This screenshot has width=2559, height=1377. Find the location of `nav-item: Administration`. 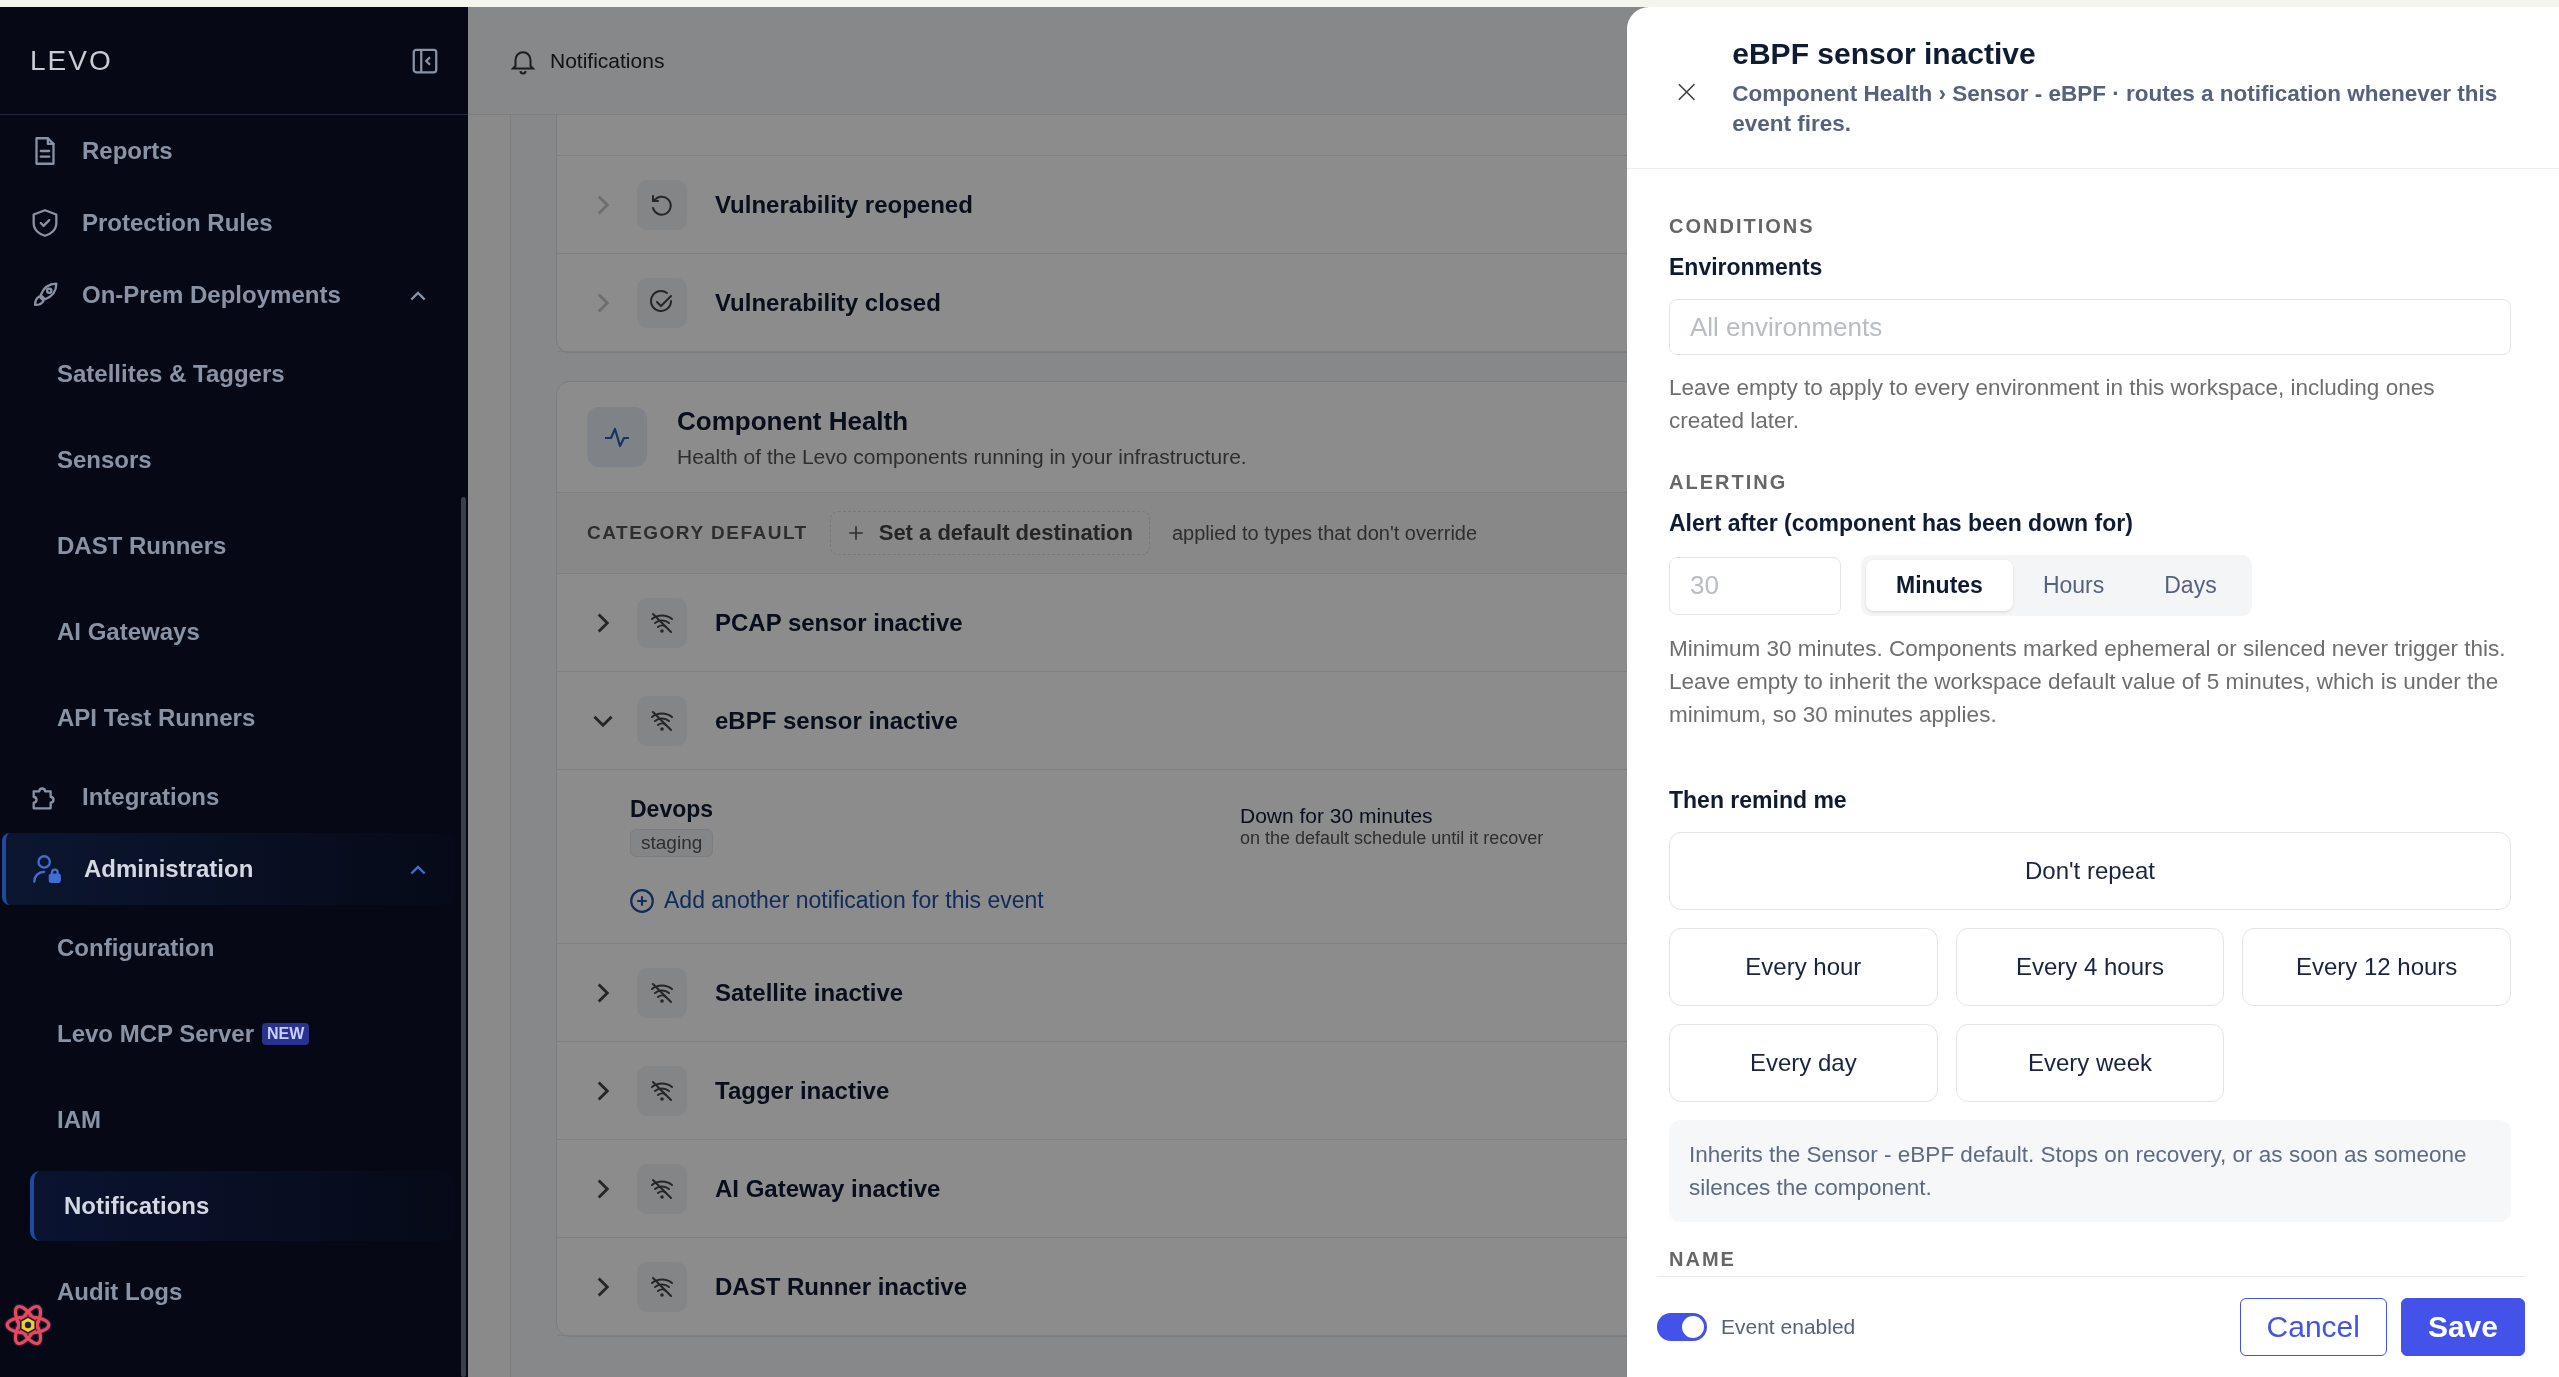

nav-item: Administration is located at coordinates (228, 869).